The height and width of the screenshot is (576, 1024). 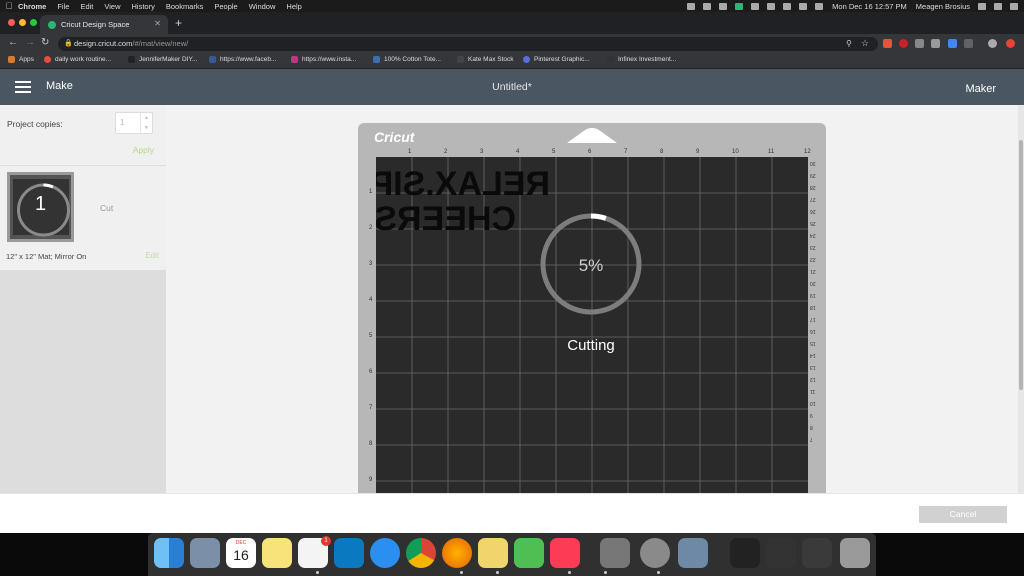 What do you see at coordinates (903, 43) in the screenshot?
I see `pinterest-extension-icon` at bounding box center [903, 43].